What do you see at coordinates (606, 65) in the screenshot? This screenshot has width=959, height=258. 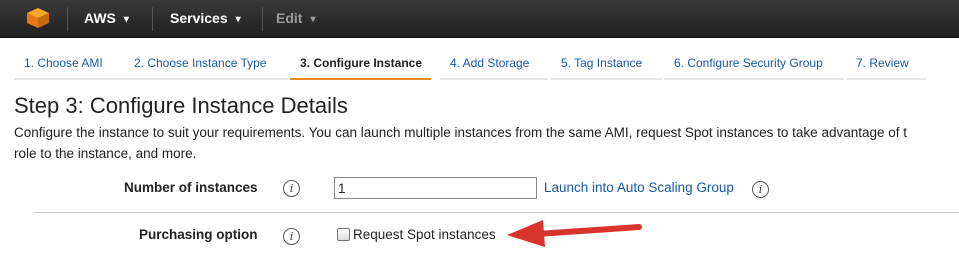 I see `tab-tag-instance: 5. Tag Instance` at bounding box center [606, 65].